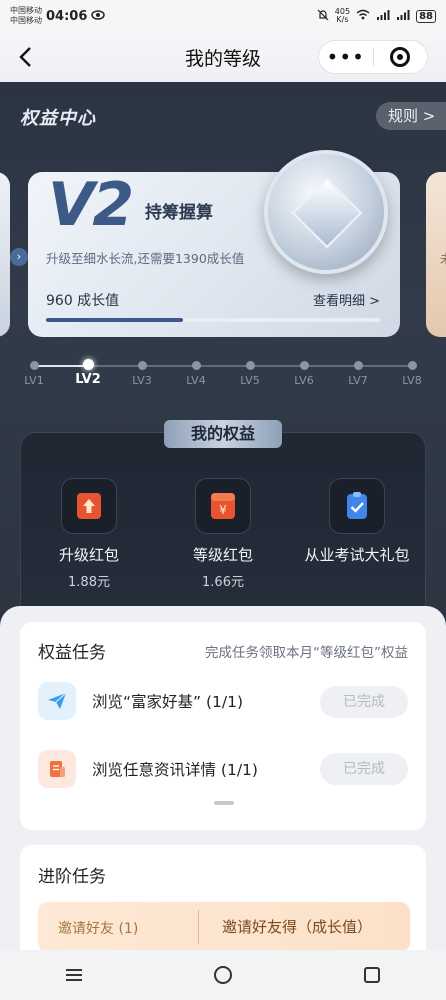 Image resolution: width=446 pixels, height=1000 pixels. I want to click on next-level-card-text: 未, so click(443, 258).